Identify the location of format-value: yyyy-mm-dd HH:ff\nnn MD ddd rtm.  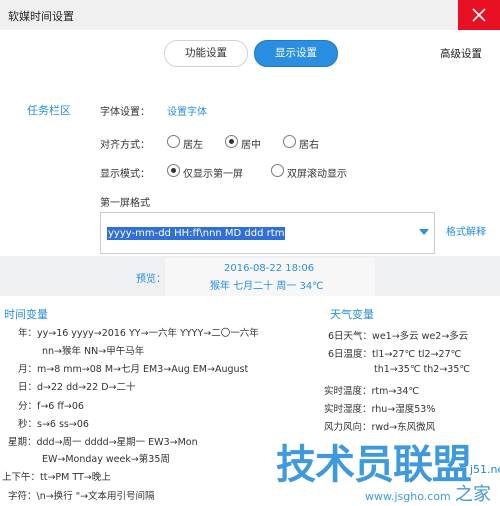
(196, 233).